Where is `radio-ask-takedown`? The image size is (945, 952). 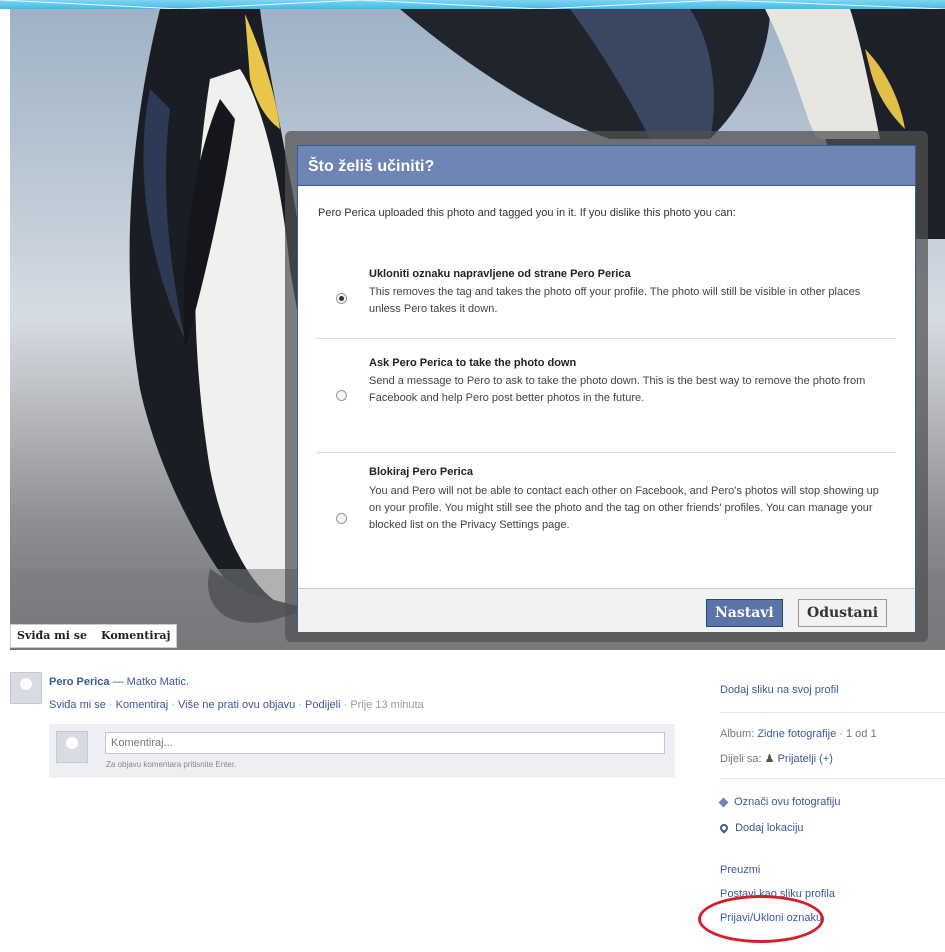 radio-ask-takedown is located at coordinates (341, 395).